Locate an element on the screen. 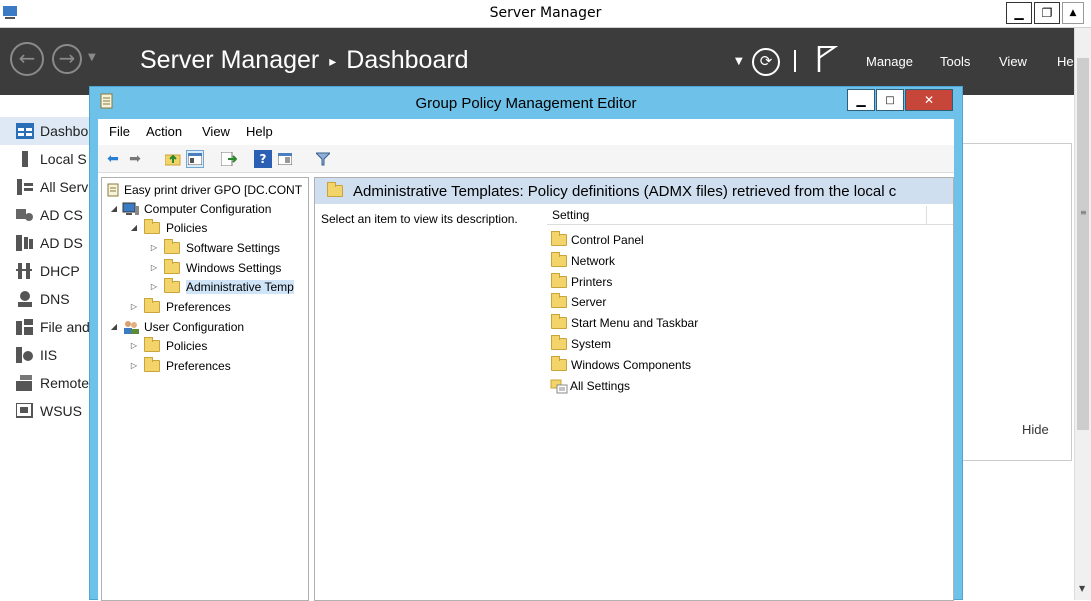 This screenshot has height=601, width=1091. sidebar-item-dhcp: DHCP is located at coordinates (45, 271).